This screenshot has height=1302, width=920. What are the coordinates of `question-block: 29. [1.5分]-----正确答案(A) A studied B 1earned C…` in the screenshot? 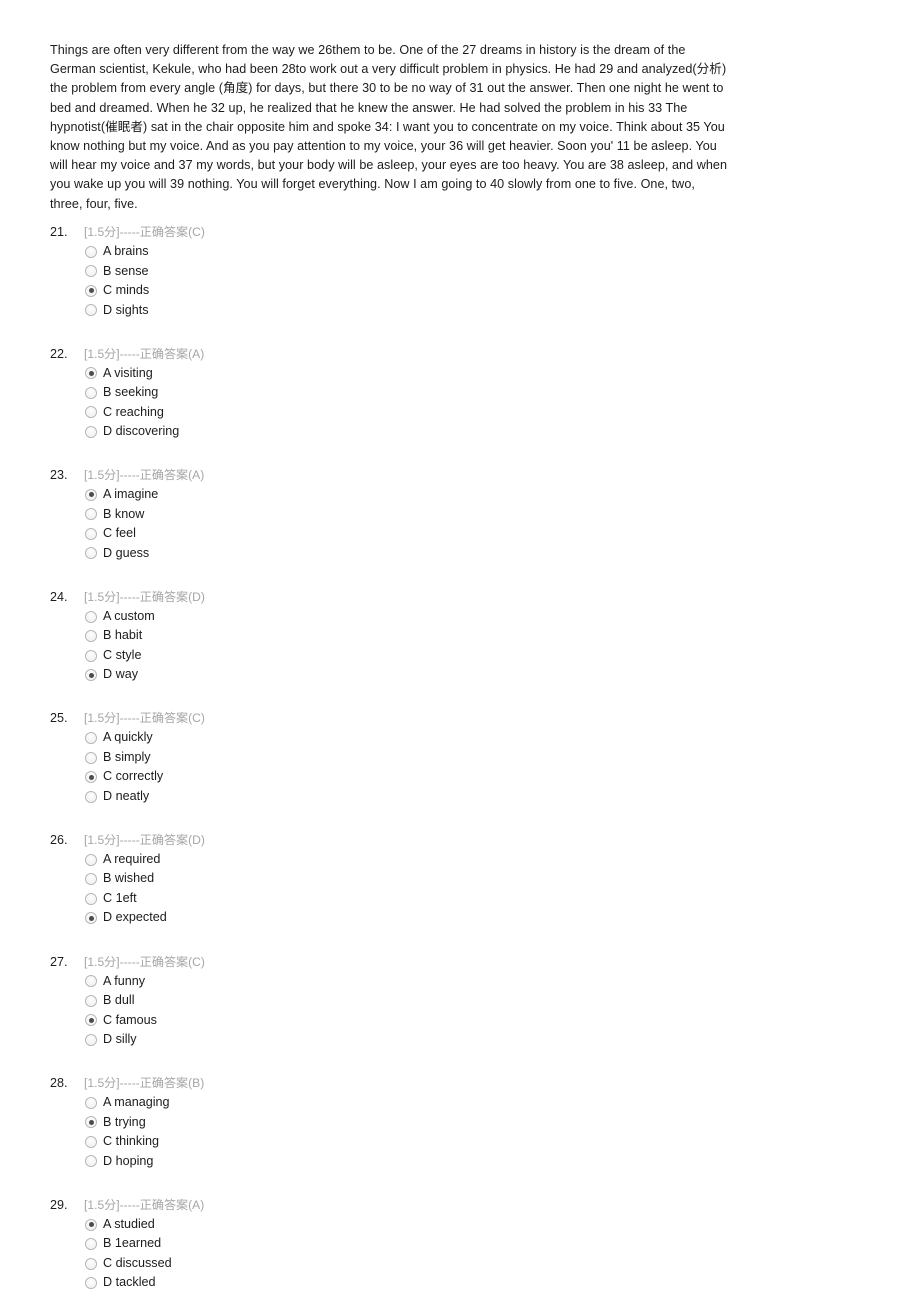 It's located at (430, 1244).